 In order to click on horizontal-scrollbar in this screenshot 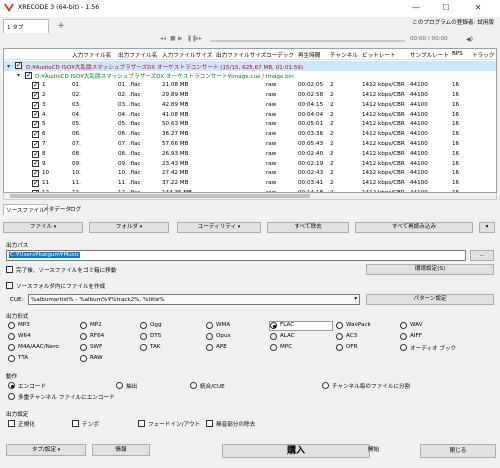, I will do `click(250, 196)`.